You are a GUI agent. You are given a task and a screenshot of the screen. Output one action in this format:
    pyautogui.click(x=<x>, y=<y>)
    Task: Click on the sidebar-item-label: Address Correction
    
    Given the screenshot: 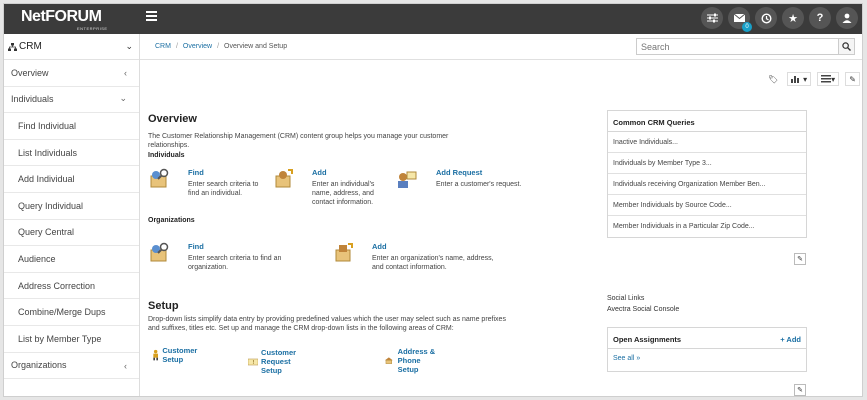 What is the action you would take?
    pyautogui.click(x=57, y=285)
    